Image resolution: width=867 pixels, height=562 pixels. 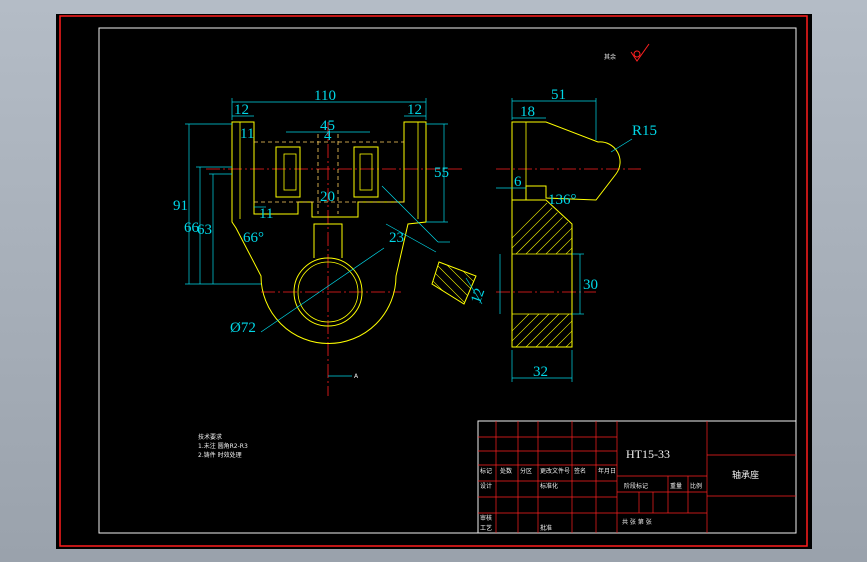 What do you see at coordinates (325, 96) in the screenshot?
I see `dim-overall-width: 110` at bounding box center [325, 96].